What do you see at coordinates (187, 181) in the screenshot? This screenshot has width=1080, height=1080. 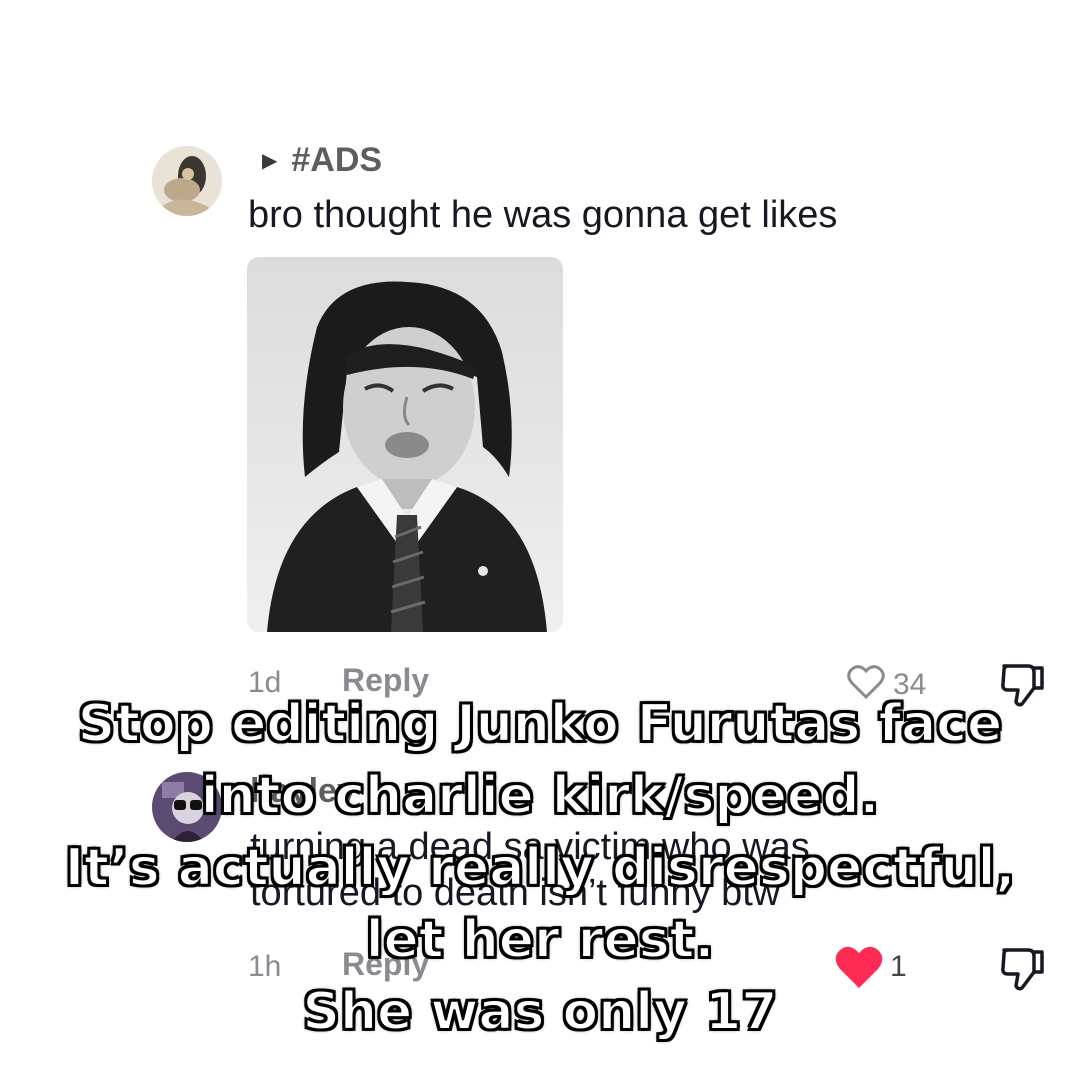 I see `commenter-avatar` at bounding box center [187, 181].